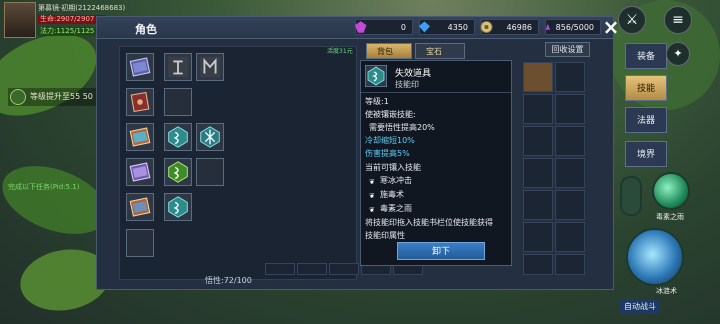 This screenshot has width=720, height=324. Describe the element at coordinates (340, 51) in the screenshot. I see `level-requirement-label: 活度31元` at that location.